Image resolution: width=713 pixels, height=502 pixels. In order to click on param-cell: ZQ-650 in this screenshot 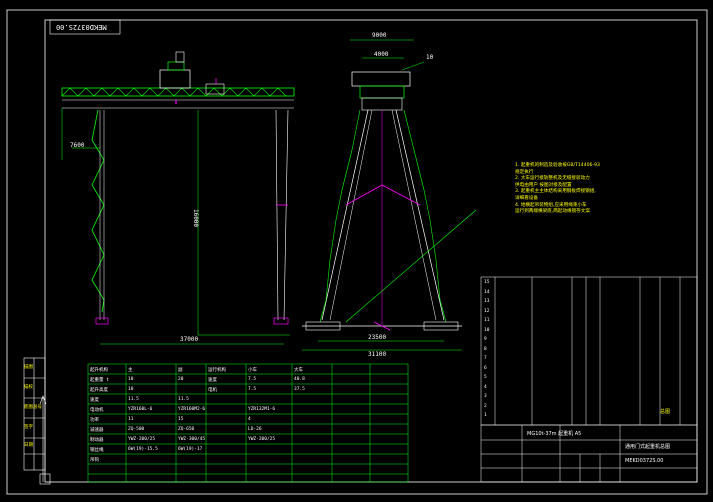, I will do `click(186, 429)`.